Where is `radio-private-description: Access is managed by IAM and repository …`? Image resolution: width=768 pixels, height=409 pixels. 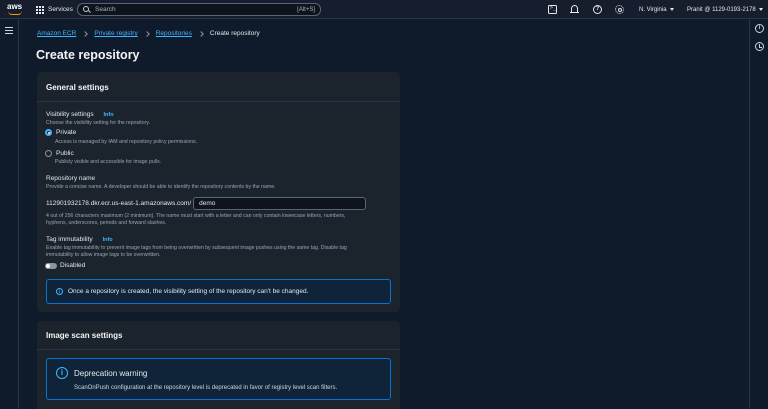 radio-private-description: Access is managed by IAM and repository … is located at coordinates (126, 142).